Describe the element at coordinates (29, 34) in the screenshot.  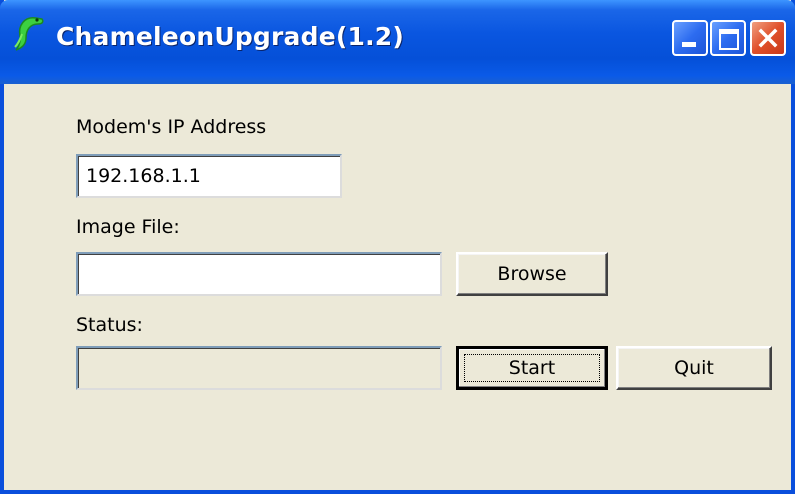
I see `chameleon-icon` at that location.